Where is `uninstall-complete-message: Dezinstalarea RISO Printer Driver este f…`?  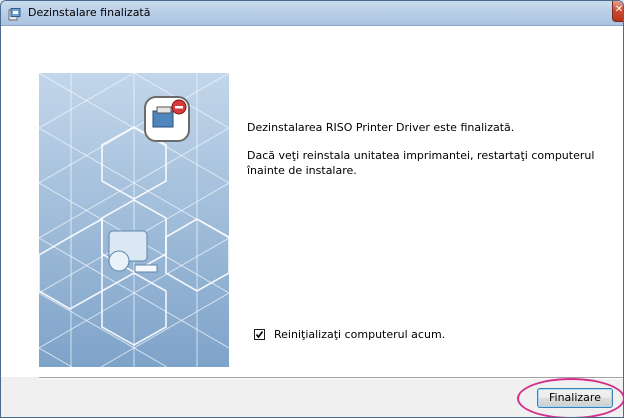
uninstall-complete-message: Dezinstalarea RISO Printer Driver este f… is located at coordinates (381, 127).